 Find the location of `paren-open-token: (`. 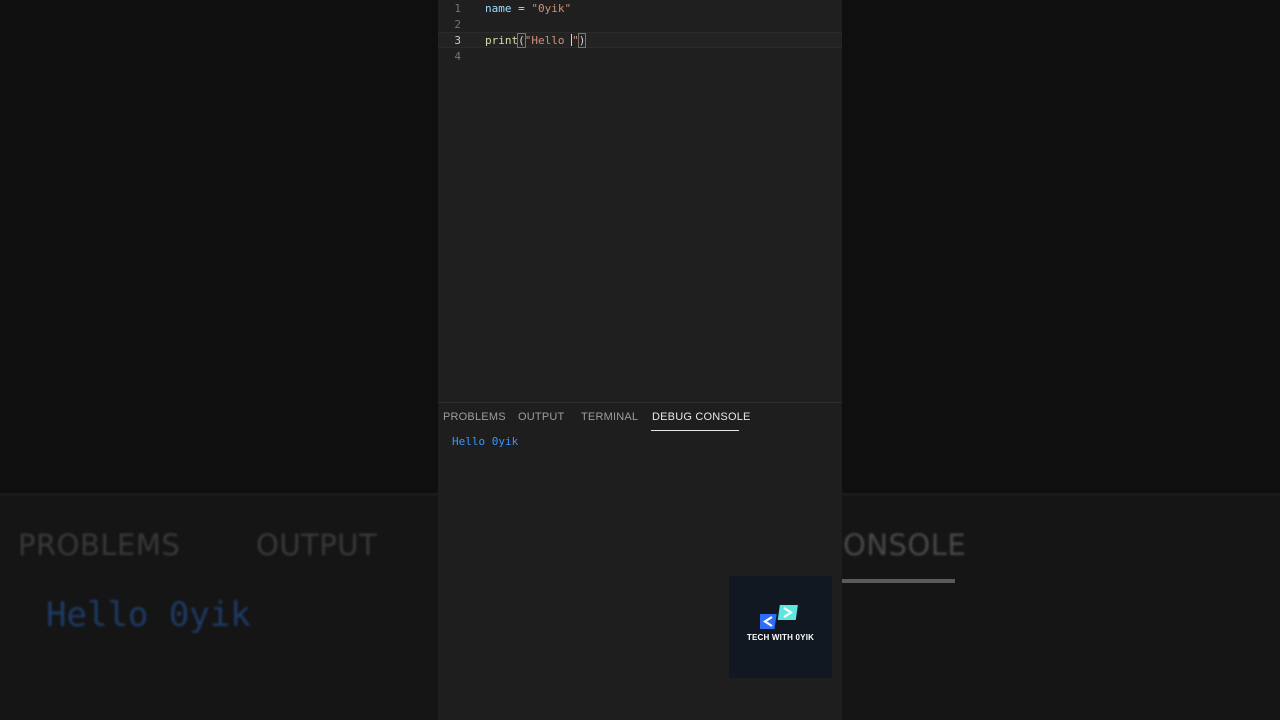

paren-open-token: ( is located at coordinates (521, 40).